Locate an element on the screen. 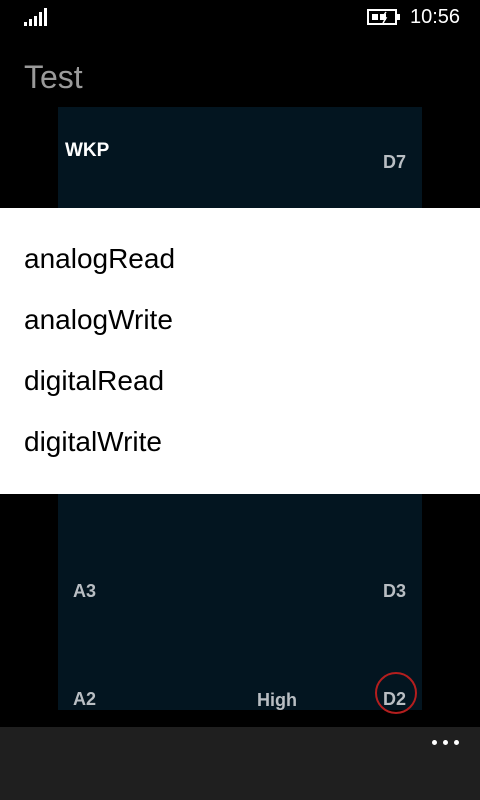 Image resolution: width=480 pixels, height=800 pixels. picker-item-analogwrite: analogWrite is located at coordinates (98, 320).